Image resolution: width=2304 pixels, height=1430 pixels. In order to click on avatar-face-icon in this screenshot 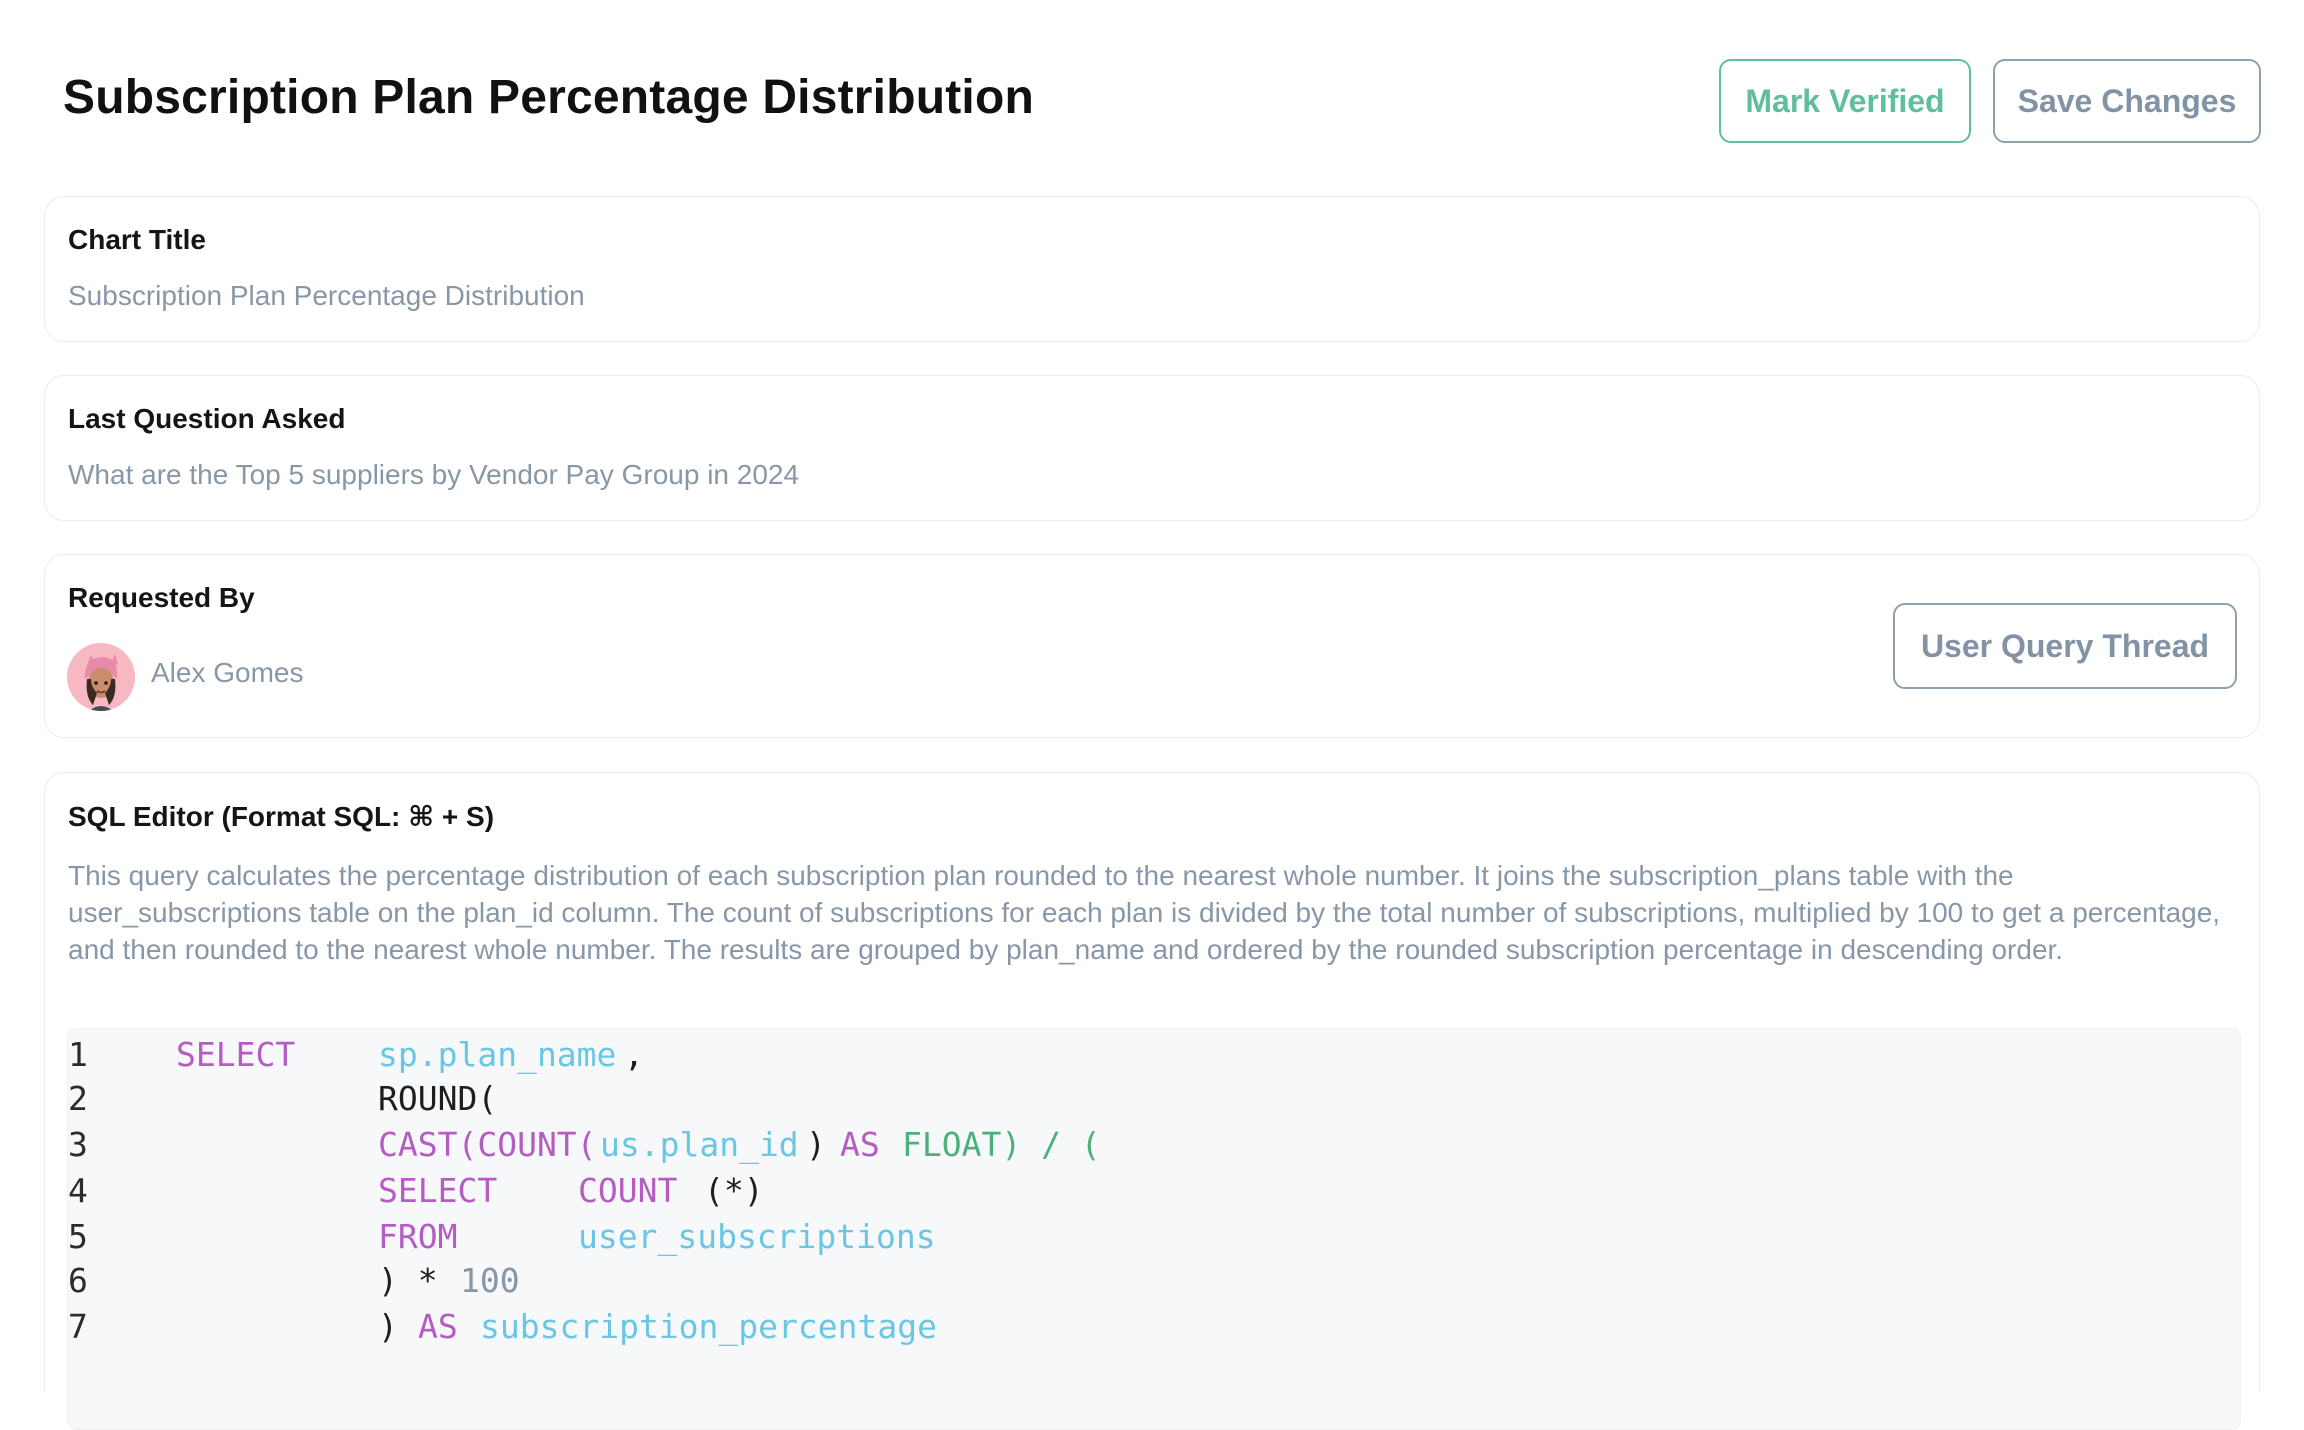, I will do `click(101, 677)`.